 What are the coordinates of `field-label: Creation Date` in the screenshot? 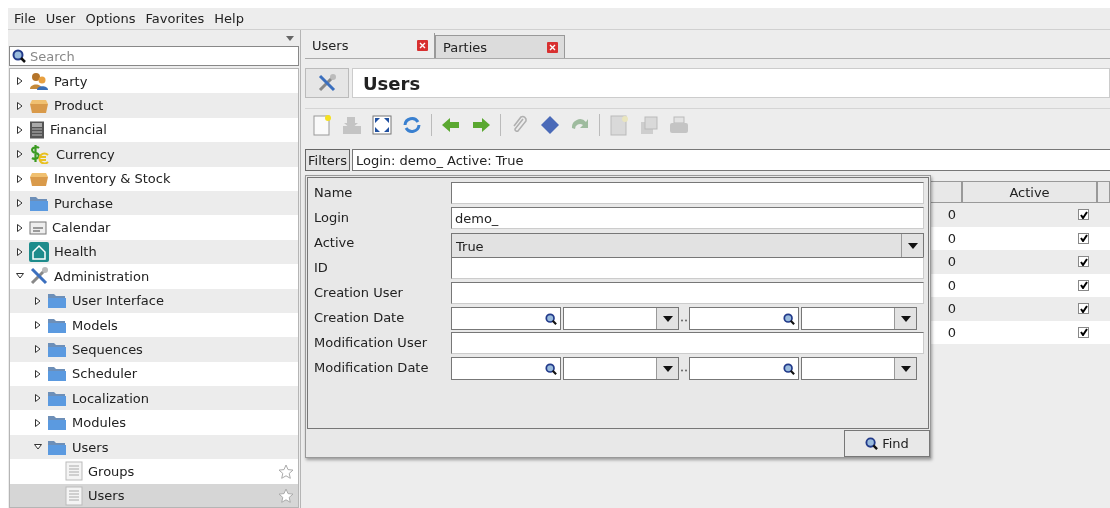 It's located at (360, 318).